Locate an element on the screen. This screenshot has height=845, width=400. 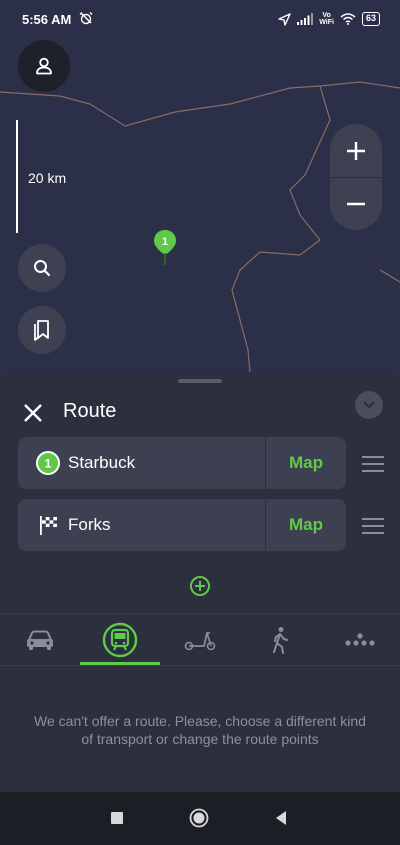
sheet-title: Route is located at coordinates (90, 411).